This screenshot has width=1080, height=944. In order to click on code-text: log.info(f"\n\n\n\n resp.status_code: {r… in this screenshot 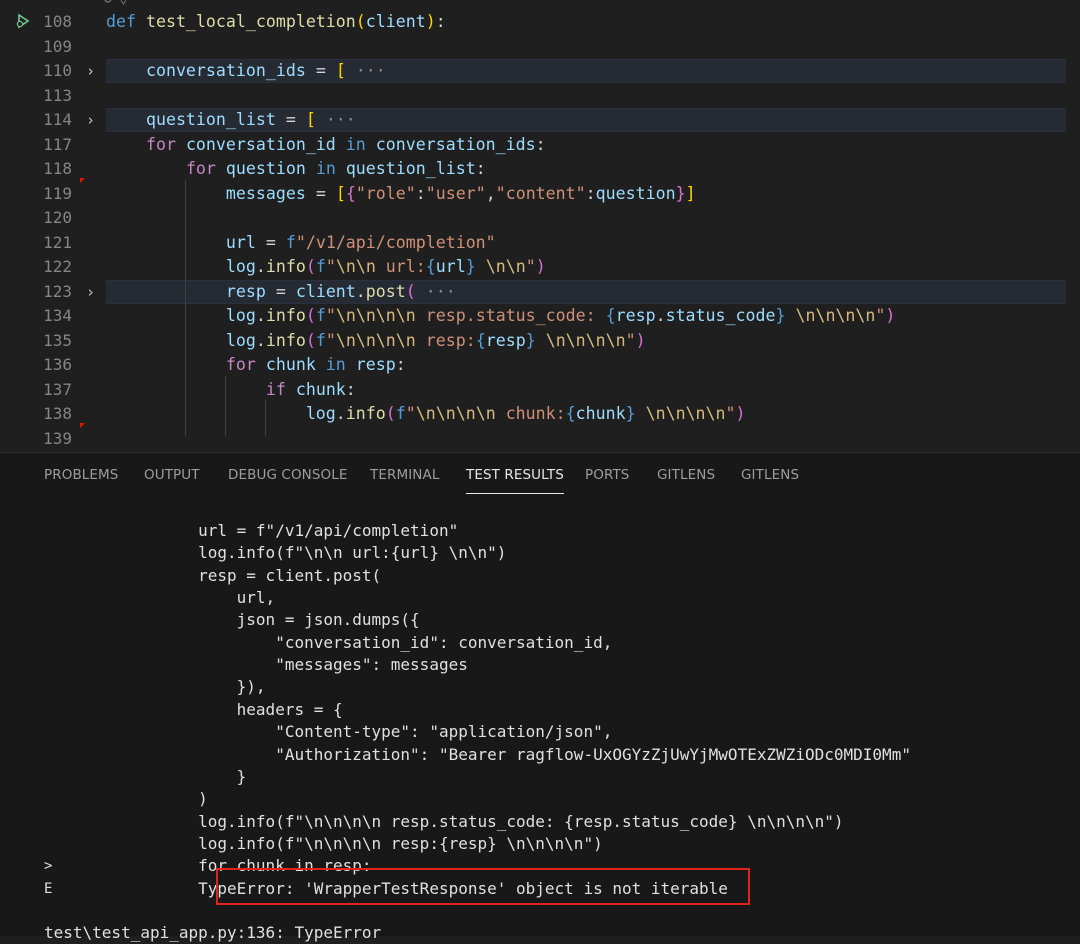, I will do `click(501, 316)`.